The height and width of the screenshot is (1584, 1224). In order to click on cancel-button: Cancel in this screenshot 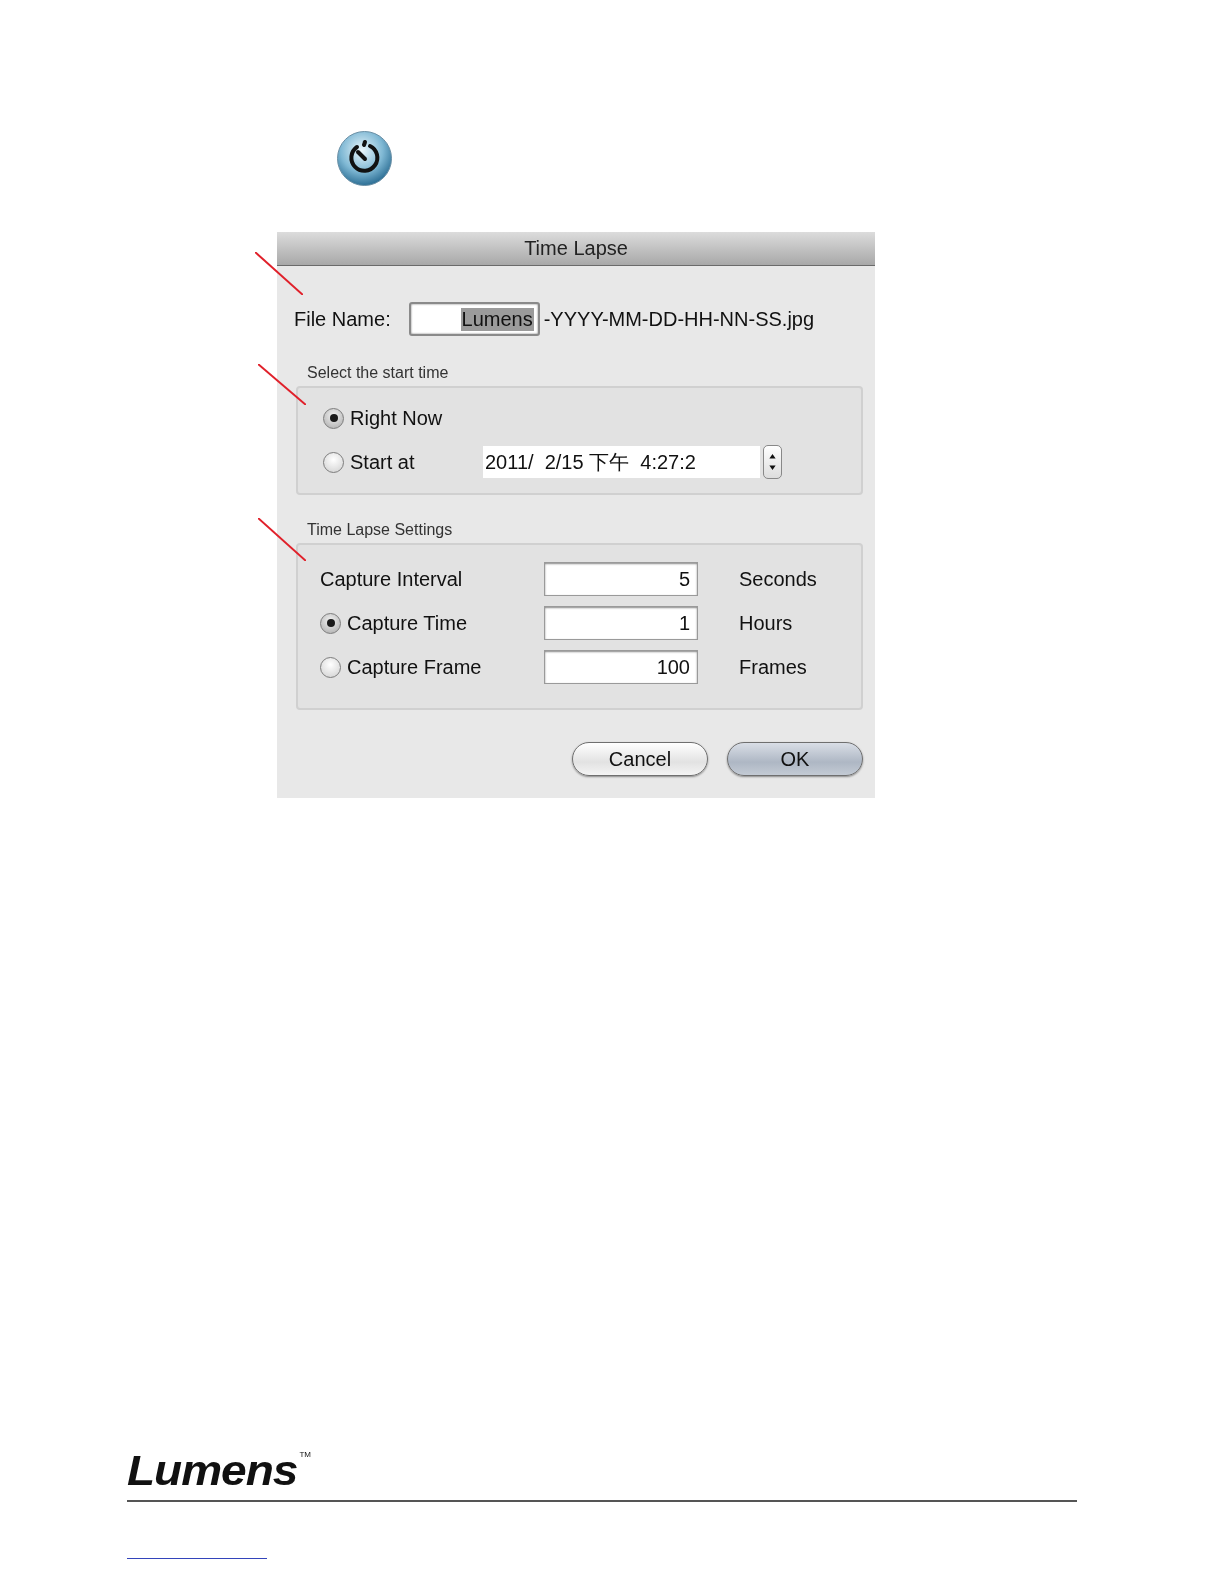, I will do `click(640, 759)`.